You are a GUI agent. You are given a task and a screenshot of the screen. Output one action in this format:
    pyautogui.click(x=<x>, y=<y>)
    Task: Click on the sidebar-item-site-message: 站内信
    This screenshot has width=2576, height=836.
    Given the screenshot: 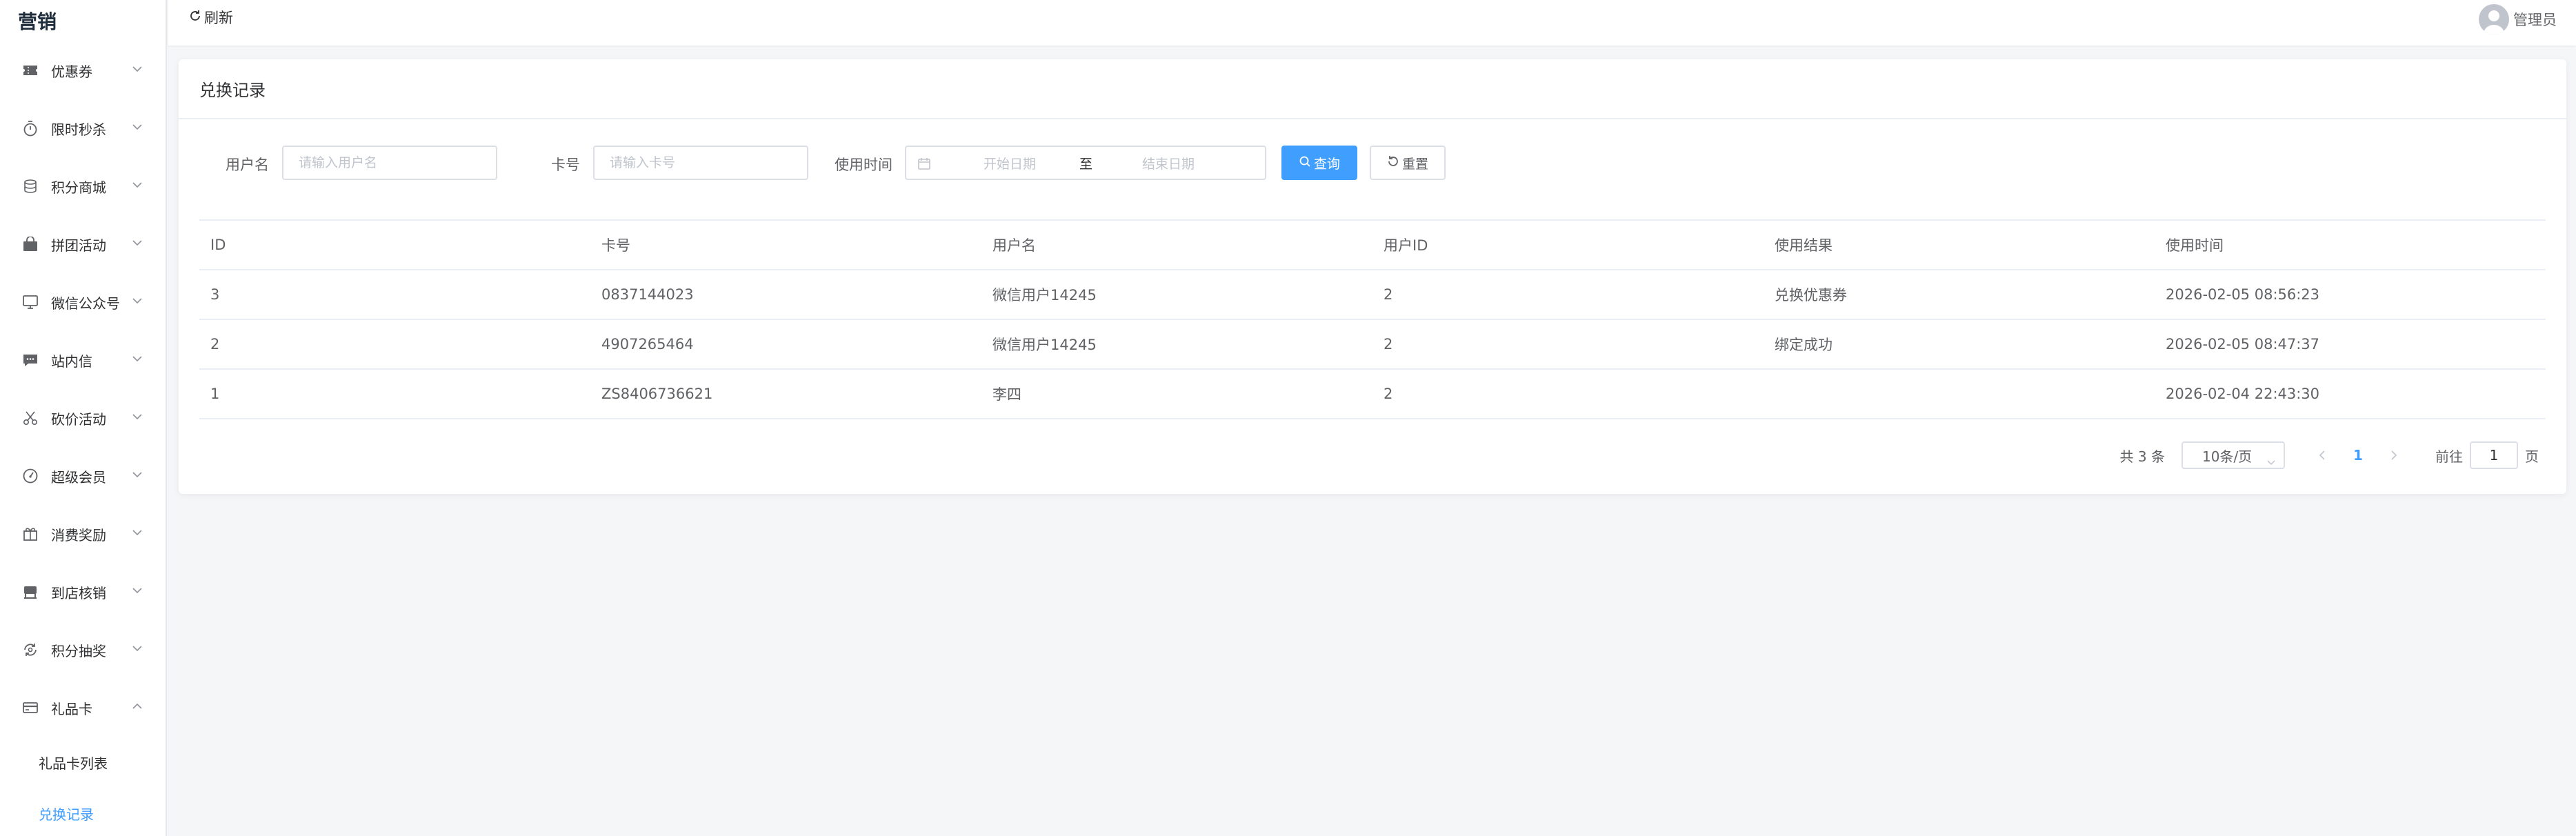 What is the action you would take?
    pyautogui.click(x=83, y=360)
    